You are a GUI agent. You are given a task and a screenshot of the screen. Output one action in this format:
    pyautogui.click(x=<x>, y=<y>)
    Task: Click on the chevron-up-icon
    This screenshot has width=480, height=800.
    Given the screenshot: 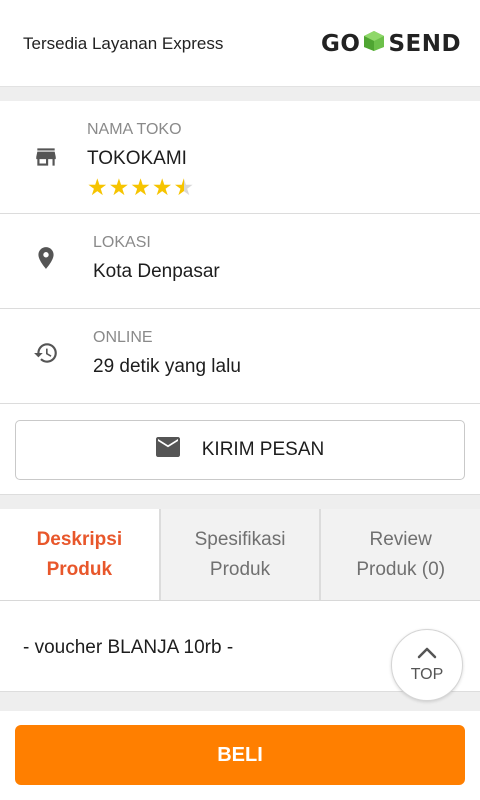 What is the action you would take?
    pyautogui.click(x=427, y=655)
    